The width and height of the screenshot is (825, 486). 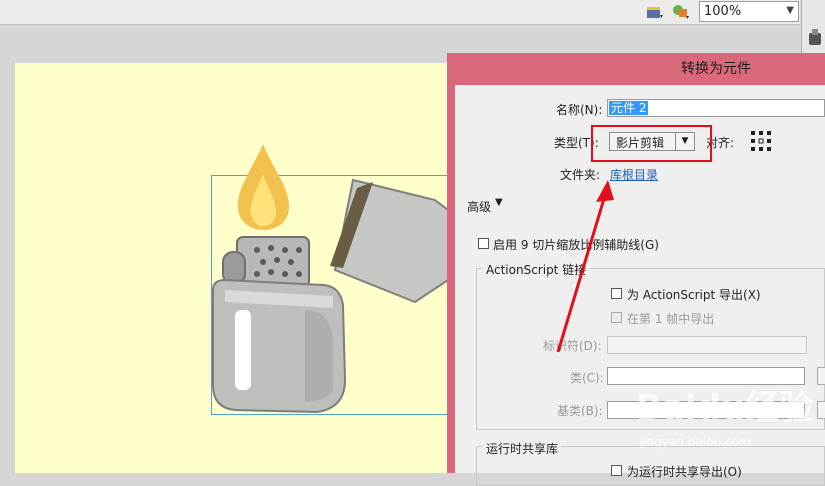 What do you see at coordinates (651, 143) in the screenshot?
I see `highlight-box` at bounding box center [651, 143].